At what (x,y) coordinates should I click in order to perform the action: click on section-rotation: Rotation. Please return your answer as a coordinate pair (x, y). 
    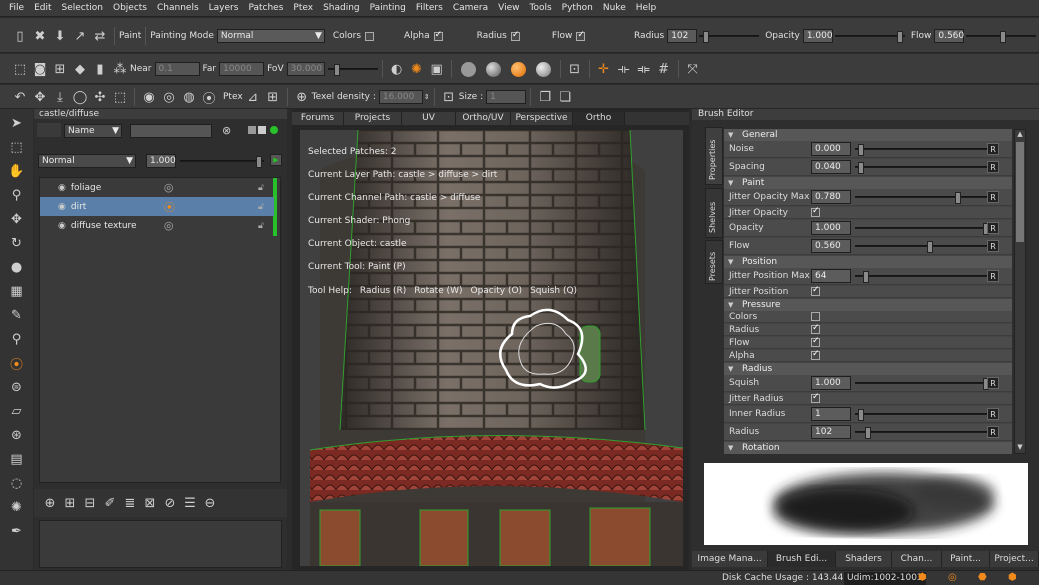
    Looking at the image, I should click on (868, 448).